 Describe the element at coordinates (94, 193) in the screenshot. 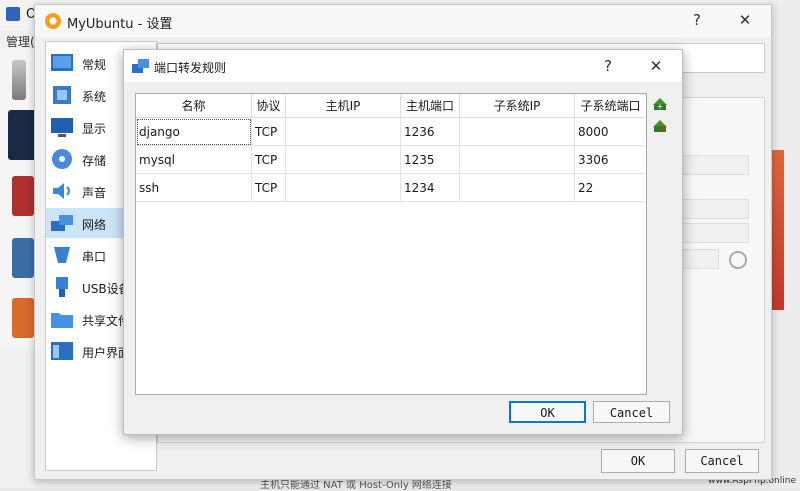

I see `sidebar-item-label: 声音` at that location.